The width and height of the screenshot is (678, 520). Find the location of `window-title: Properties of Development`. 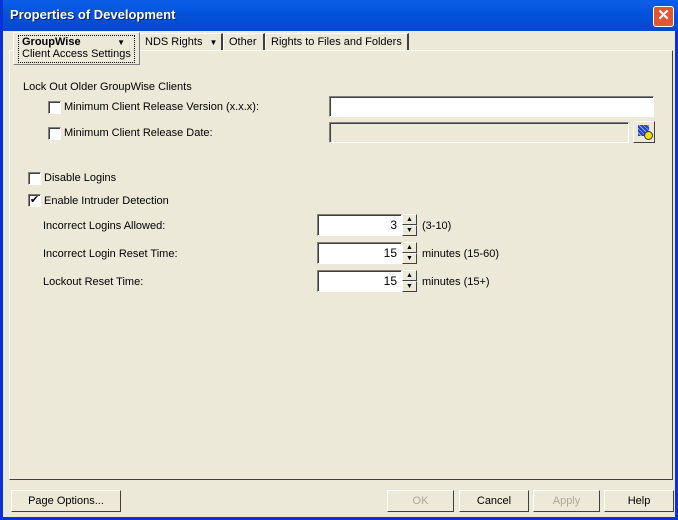

window-title: Properties of Development is located at coordinates (93, 14).